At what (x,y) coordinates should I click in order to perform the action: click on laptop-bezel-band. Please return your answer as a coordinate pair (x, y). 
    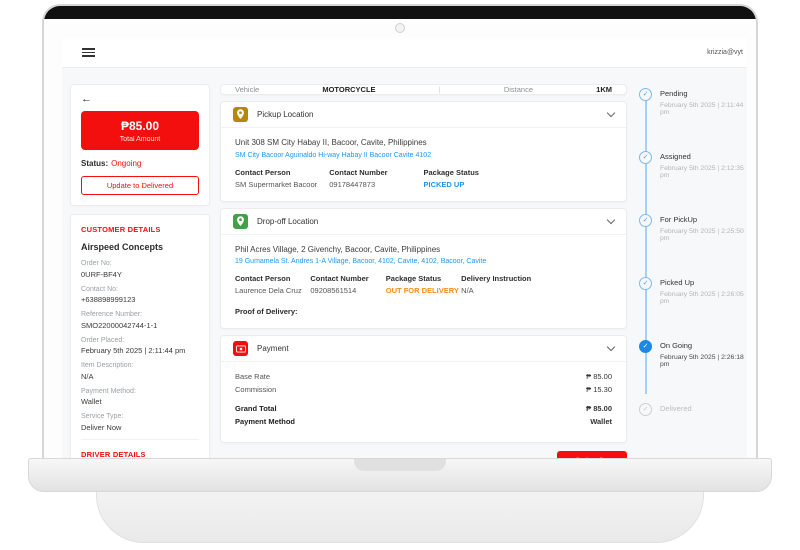
    Looking at the image, I should click on (400, 12).